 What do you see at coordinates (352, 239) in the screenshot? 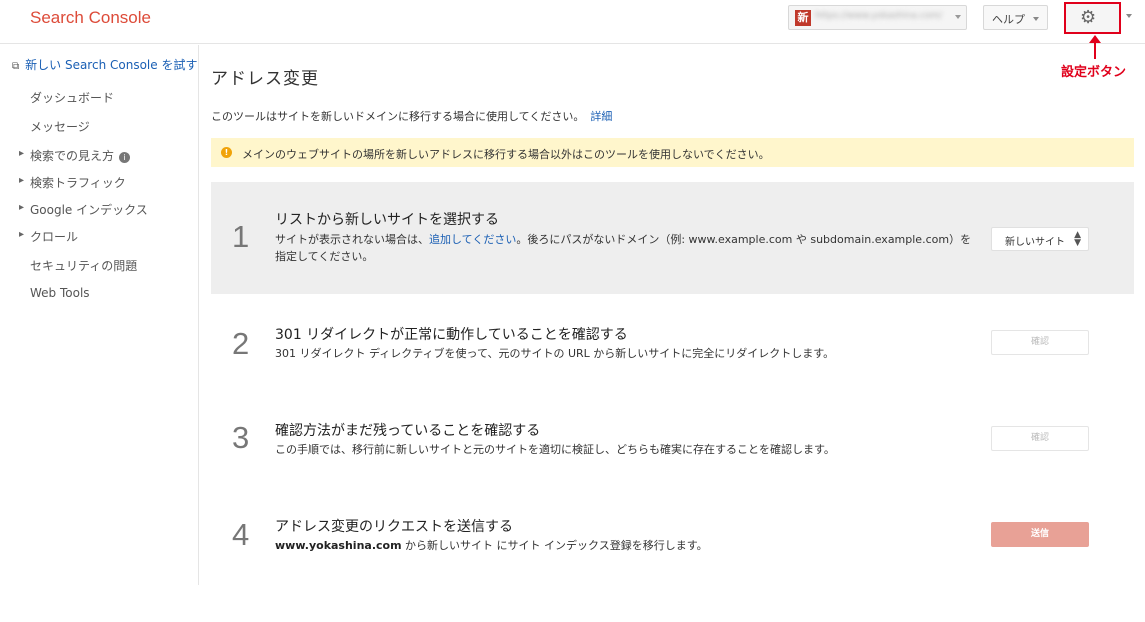
I see `step-desc-text: サイトが表示されない場合は、` at bounding box center [352, 239].